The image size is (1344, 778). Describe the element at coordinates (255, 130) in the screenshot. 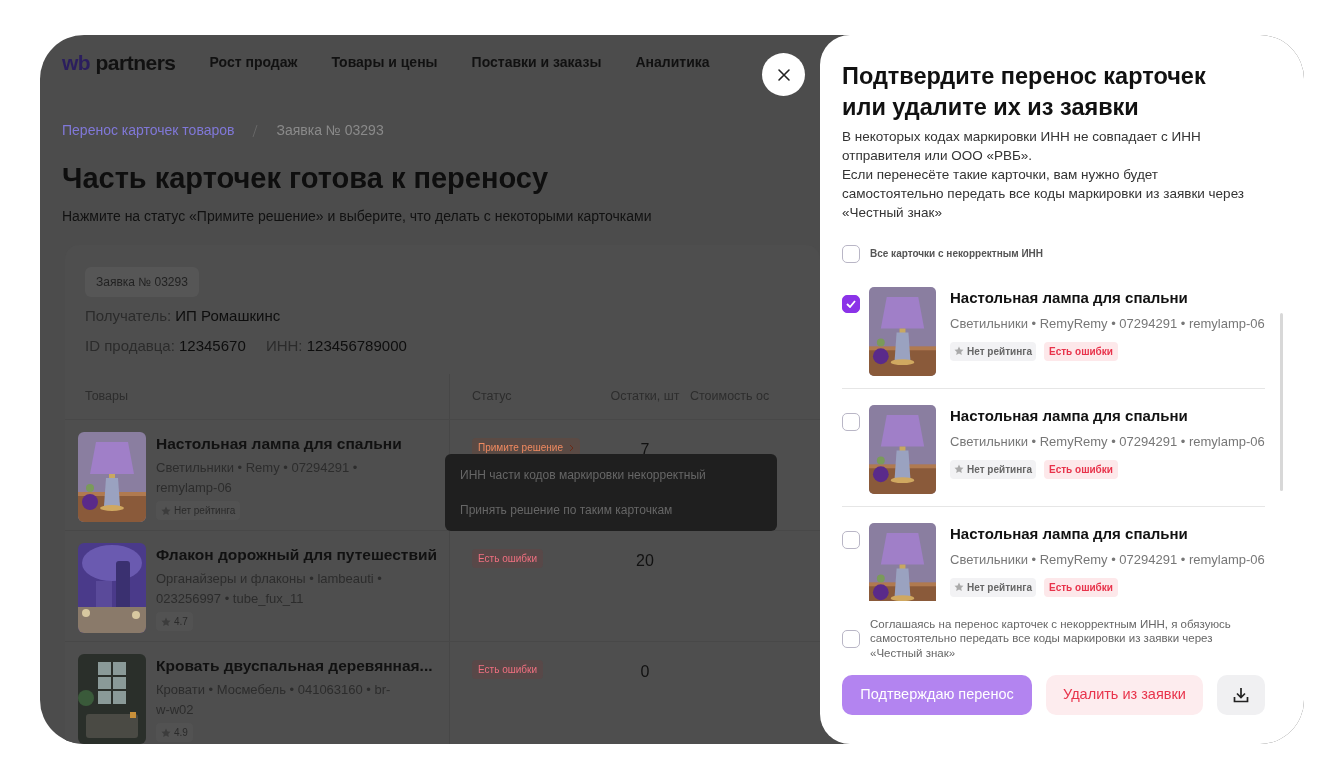

I see `separator-icon` at that location.